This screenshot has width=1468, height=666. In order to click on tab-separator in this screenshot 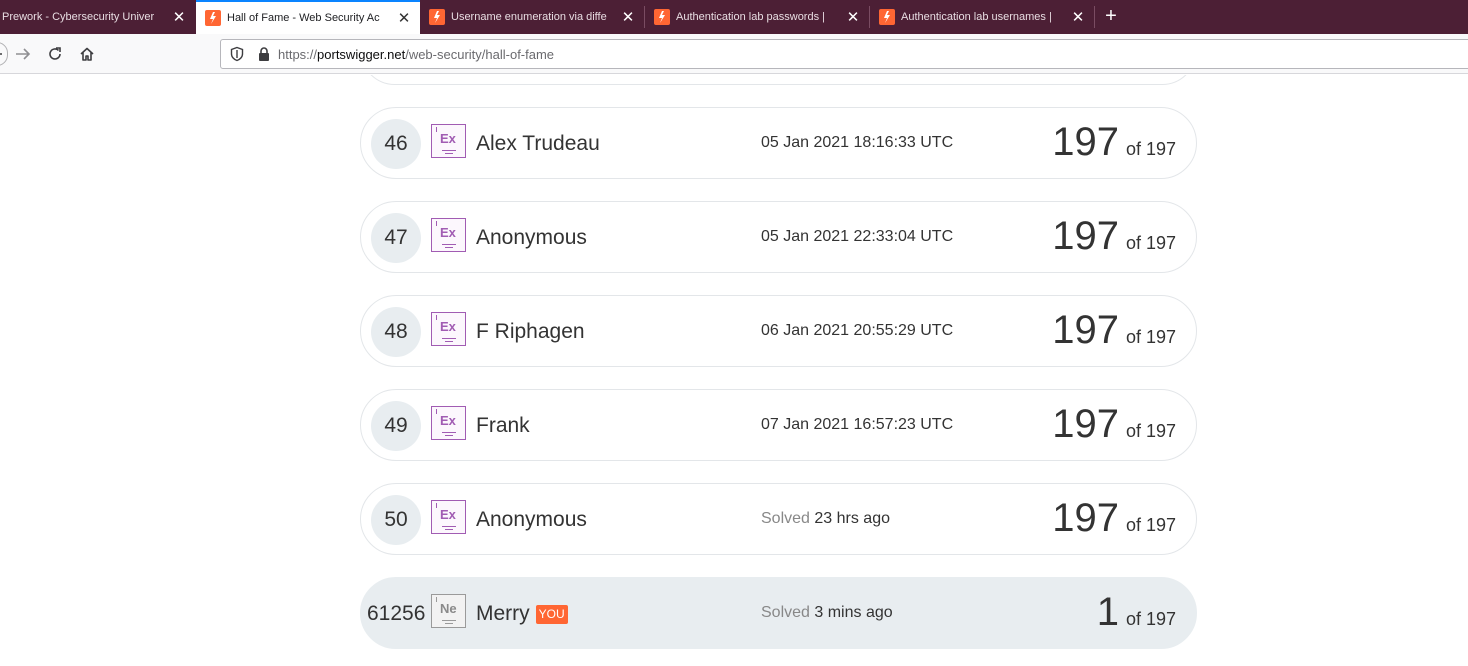, I will do `click(1094, 17)`.